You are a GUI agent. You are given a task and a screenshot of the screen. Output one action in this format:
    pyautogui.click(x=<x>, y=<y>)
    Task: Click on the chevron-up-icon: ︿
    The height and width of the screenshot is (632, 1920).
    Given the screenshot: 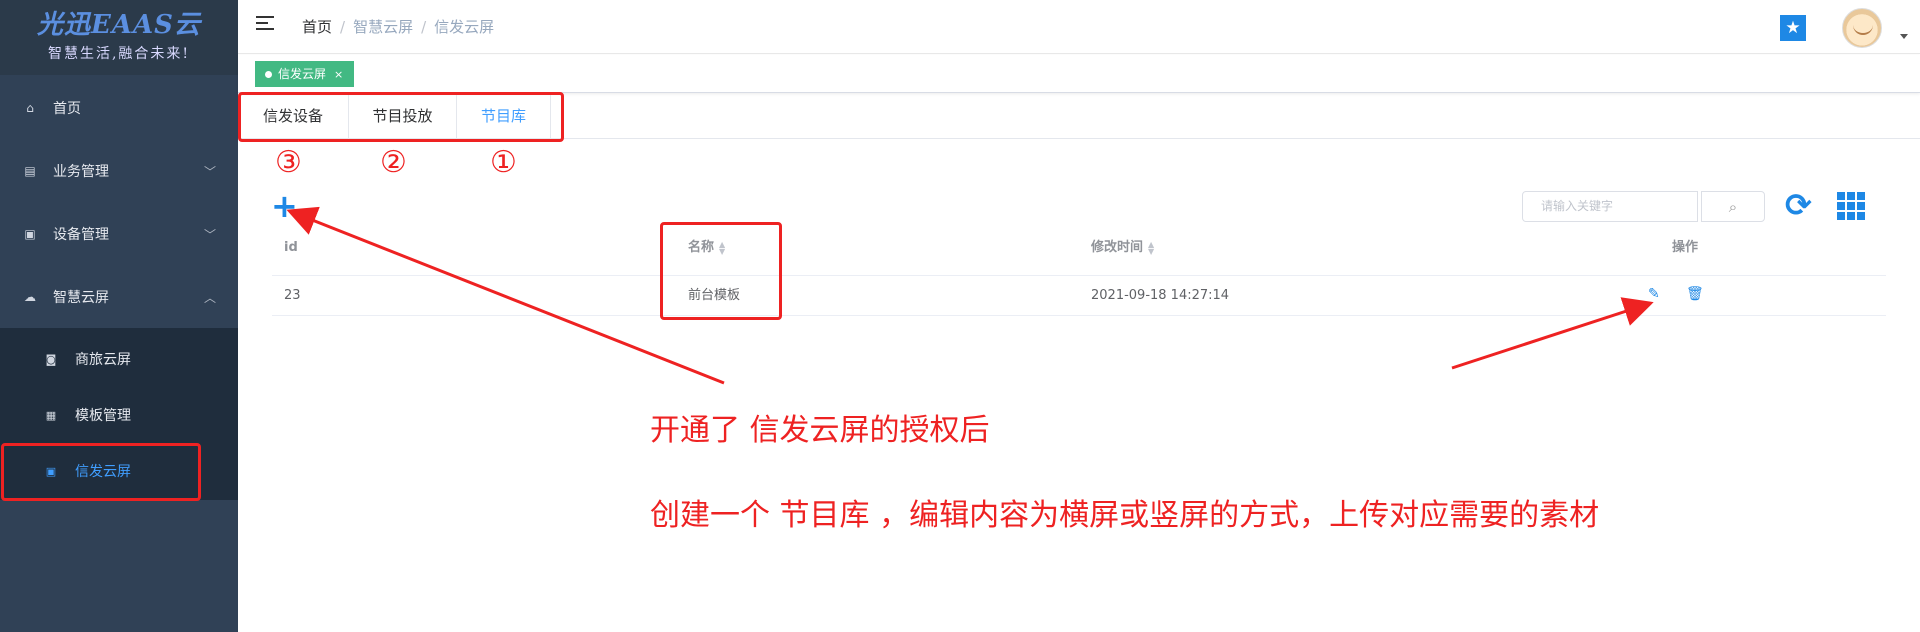 What is the action you would take?
    pyautogui.click(x=209, y=297)
    